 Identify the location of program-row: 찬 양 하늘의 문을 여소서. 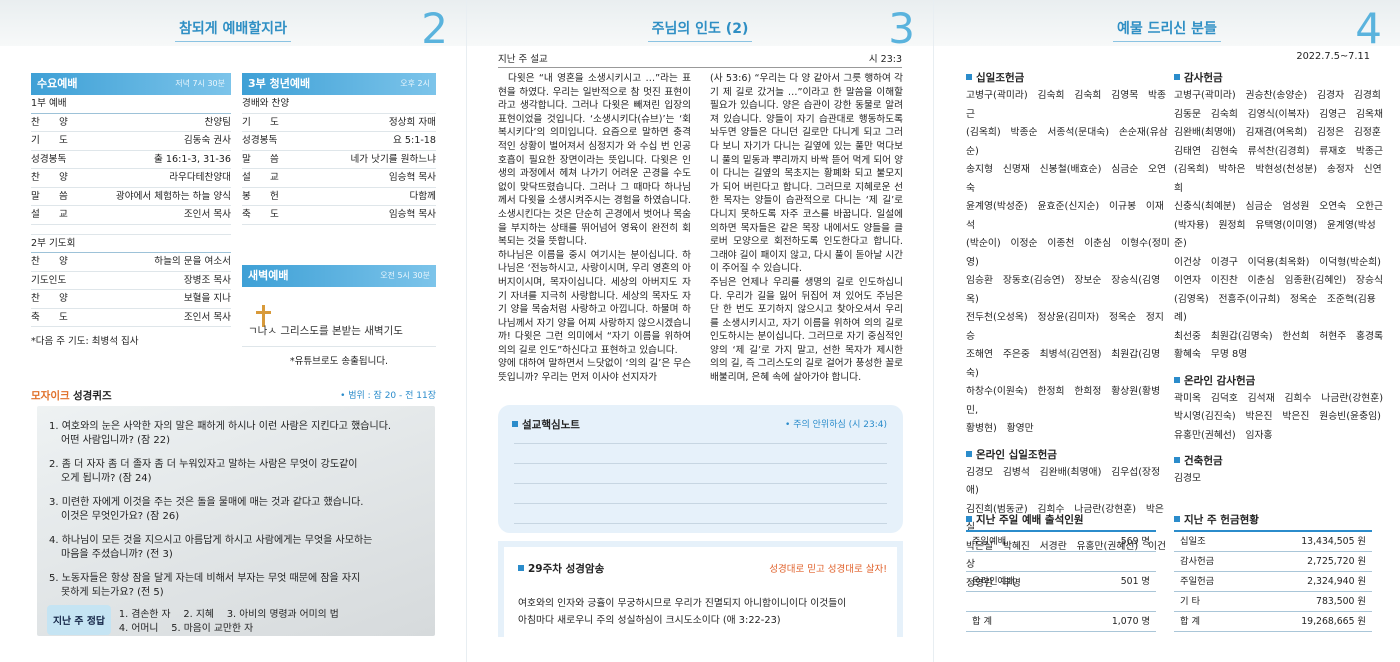
(131, 262).